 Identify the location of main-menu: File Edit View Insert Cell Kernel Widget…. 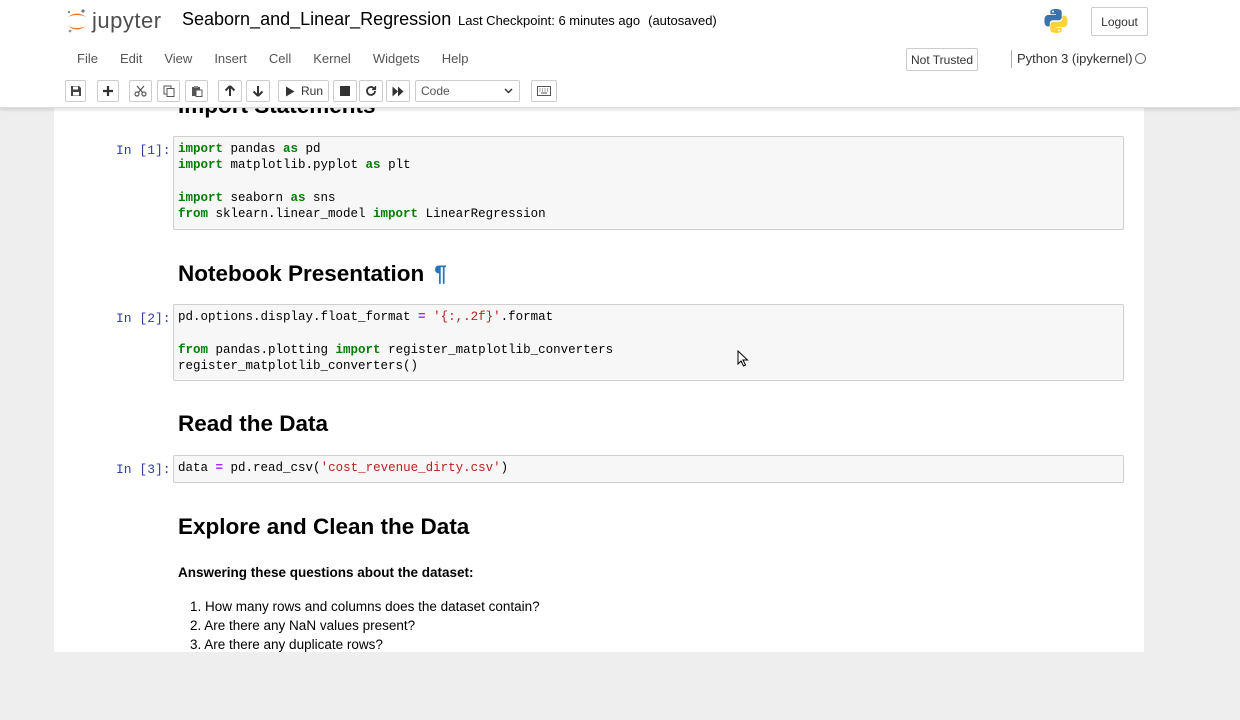
(273, 59).